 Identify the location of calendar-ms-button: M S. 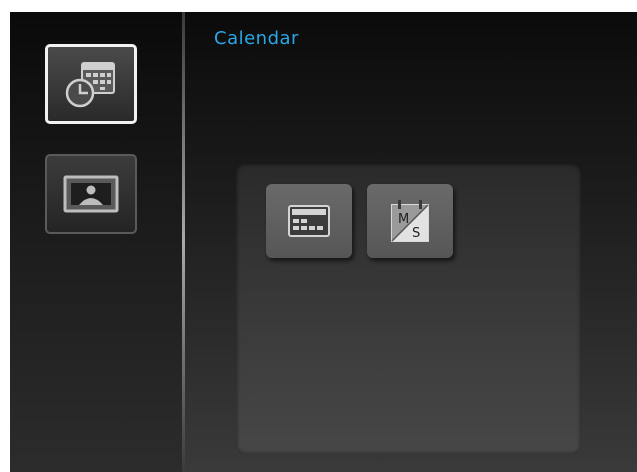
(410, 221).